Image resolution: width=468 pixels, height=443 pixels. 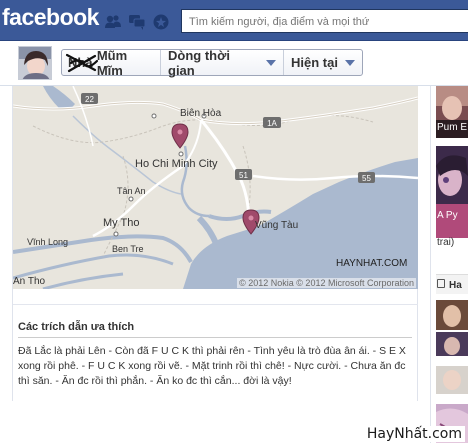 What do you see at coordinates (161, 22) in the screenshot?
I see `notifications-icon` at bounding box center [161, 22].